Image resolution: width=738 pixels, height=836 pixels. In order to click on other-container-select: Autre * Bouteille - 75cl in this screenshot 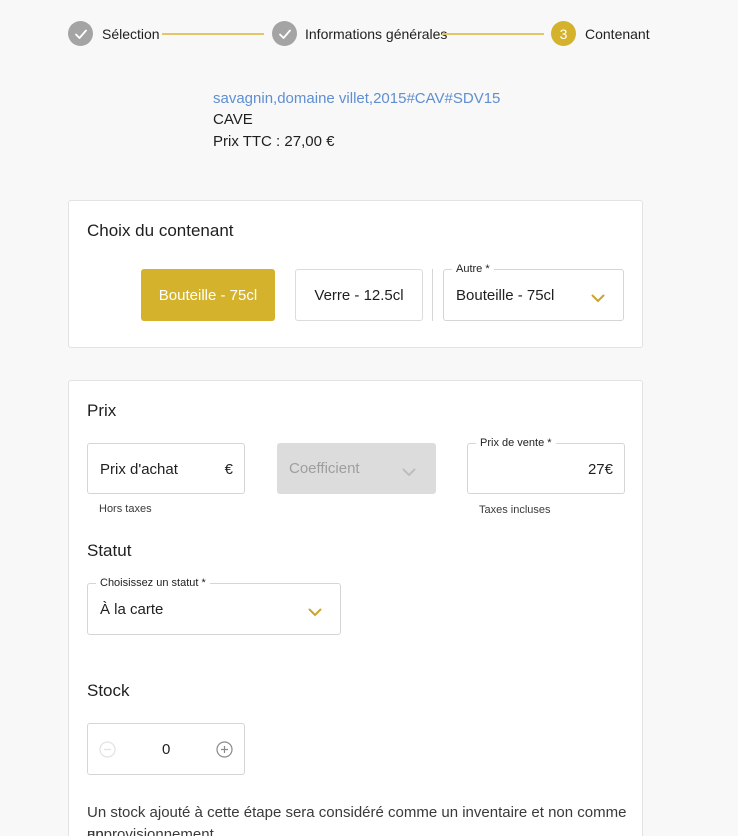, I will do `click(533, 291)`.